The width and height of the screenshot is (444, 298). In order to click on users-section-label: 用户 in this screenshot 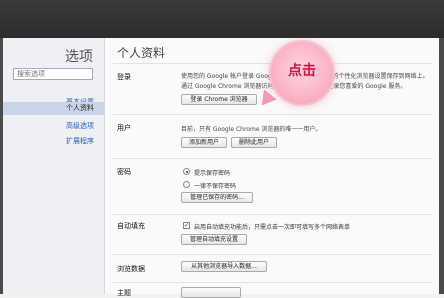, I will do `click(124, 128)`.